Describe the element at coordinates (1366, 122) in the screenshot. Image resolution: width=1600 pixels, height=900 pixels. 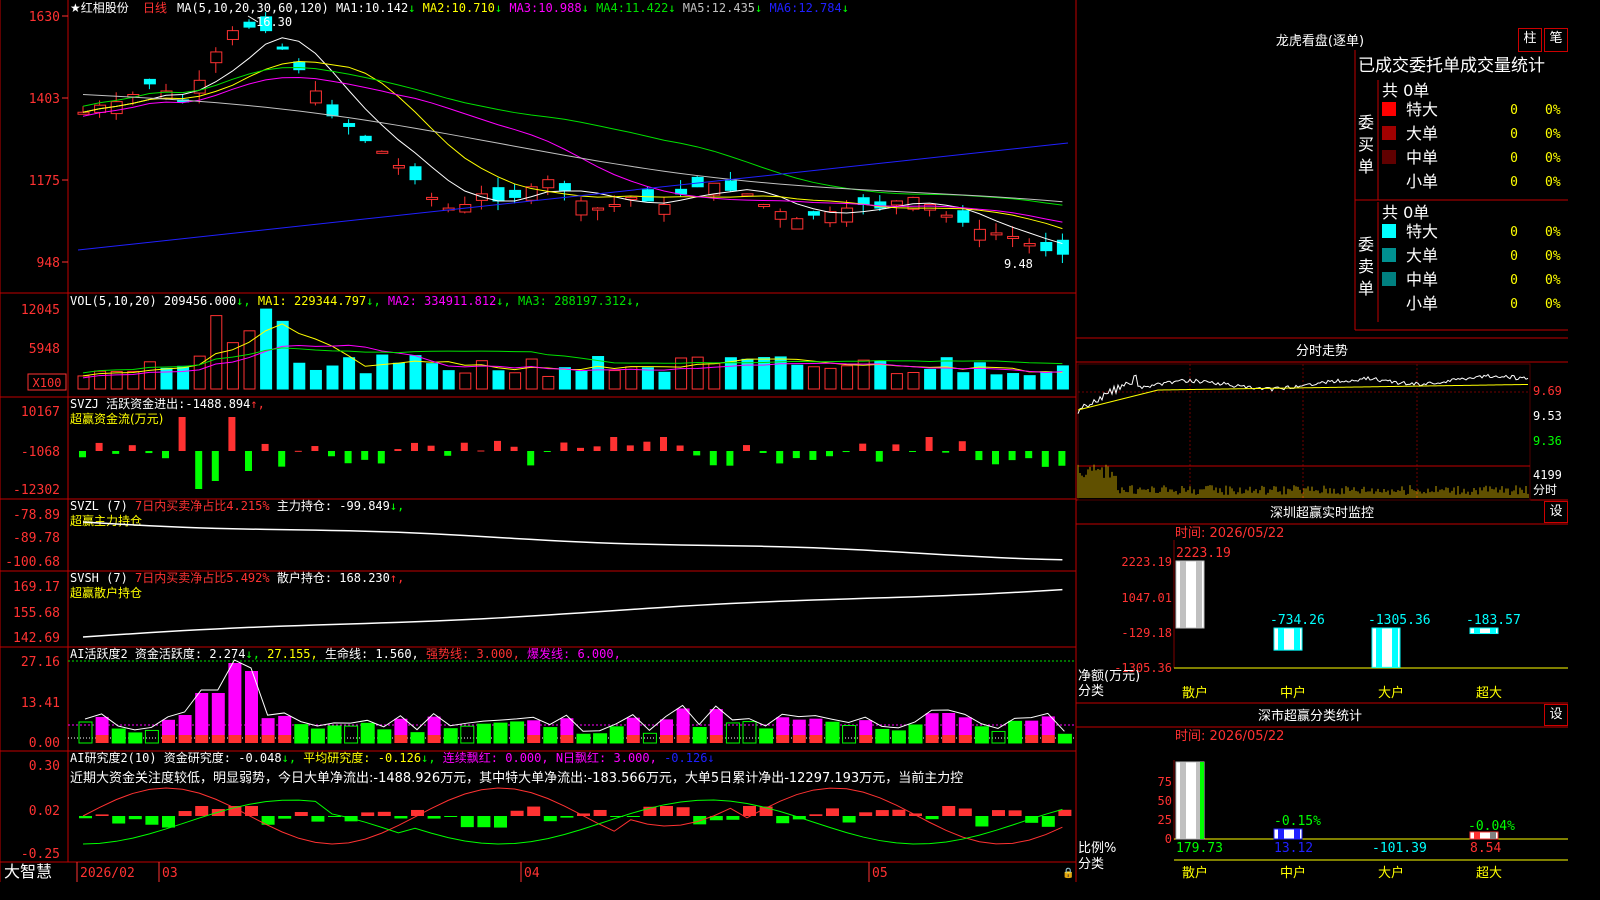
I see `buy-side-label: 委` at that location.